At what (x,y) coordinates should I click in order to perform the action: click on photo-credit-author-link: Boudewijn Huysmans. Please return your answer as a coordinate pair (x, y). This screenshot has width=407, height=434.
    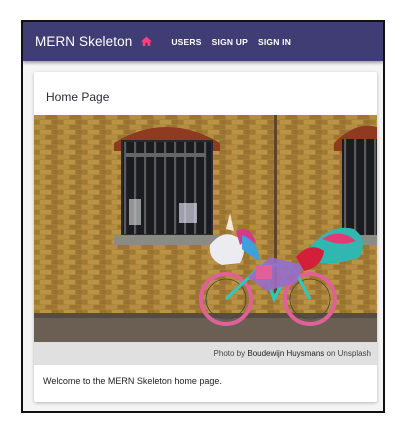
    Looking at the image, I should click on (285, 353).